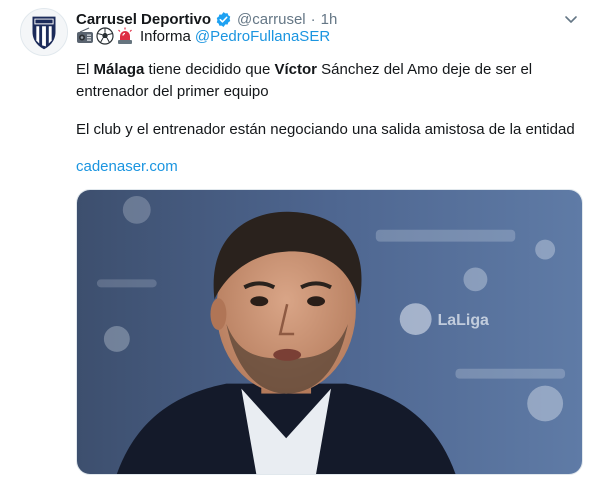  I want to click on shield-logo-icon, so click(44, 32).